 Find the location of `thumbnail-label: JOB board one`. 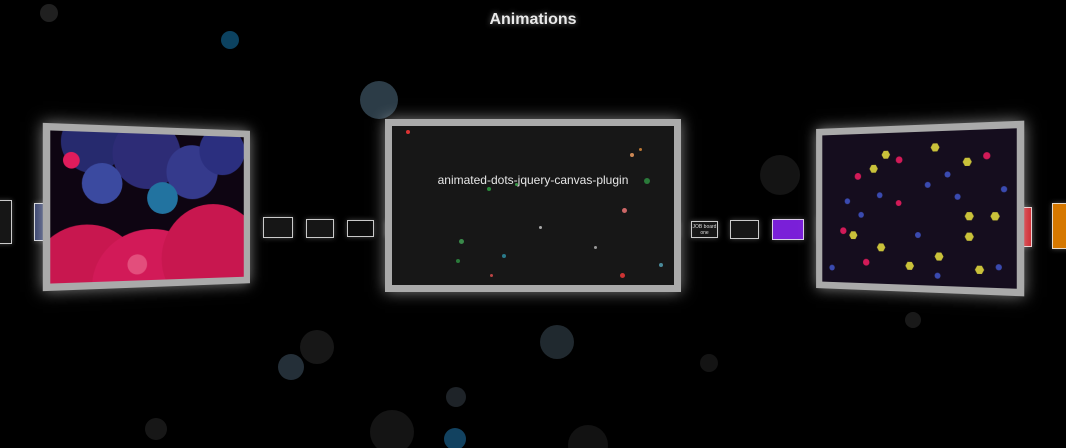

thumbnail-label: JOB board one is located at coordinates (704, 230).